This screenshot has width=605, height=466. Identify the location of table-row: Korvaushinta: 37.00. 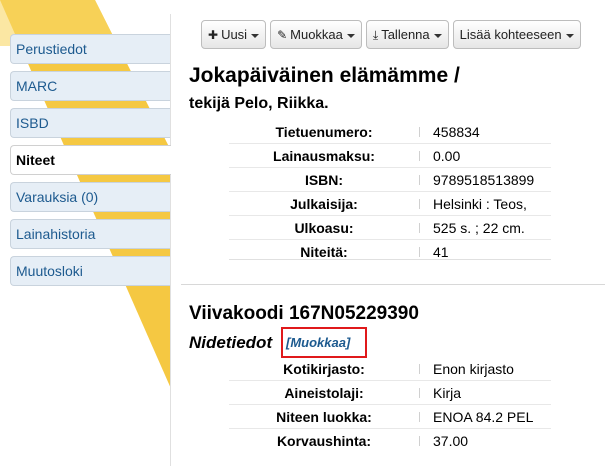
(390, 440).